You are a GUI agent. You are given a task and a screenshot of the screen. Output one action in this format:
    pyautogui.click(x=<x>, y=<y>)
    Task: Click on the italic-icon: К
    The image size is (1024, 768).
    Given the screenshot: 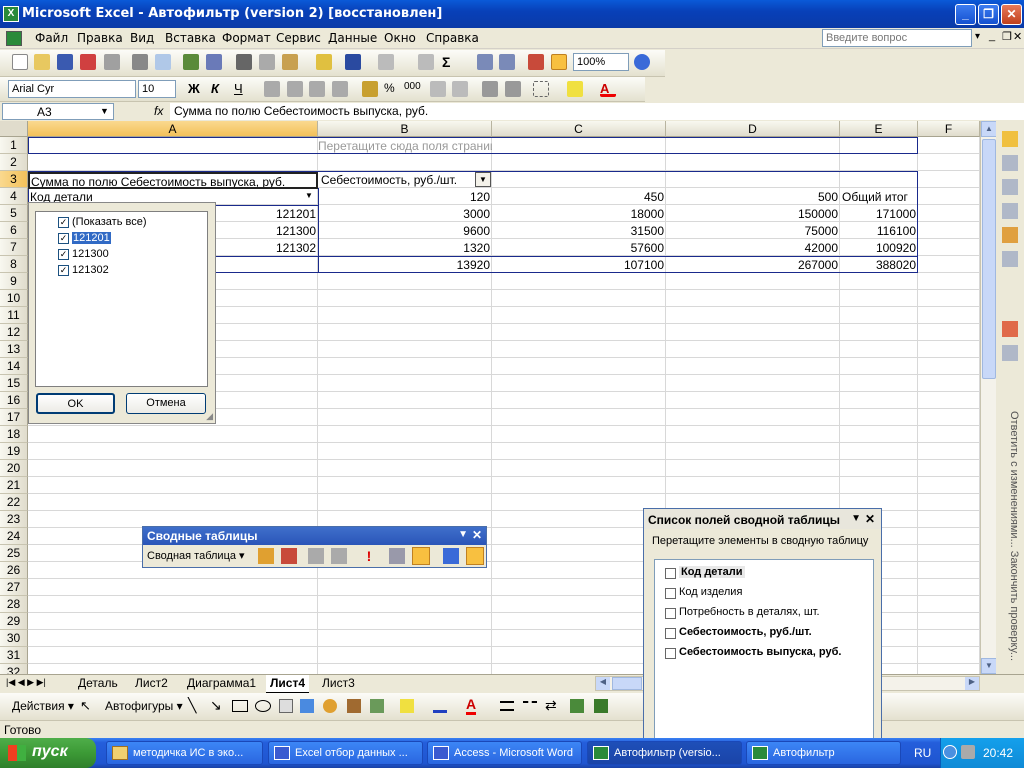 What is the action you would take?
    pyautogui.click(x=219, y=89)
    